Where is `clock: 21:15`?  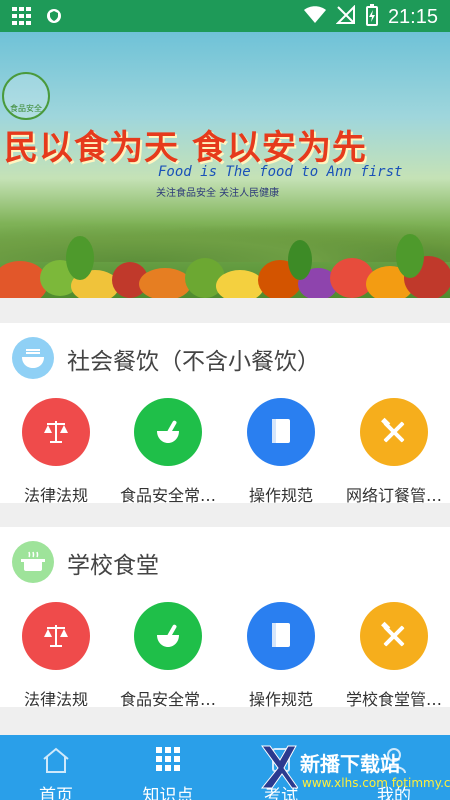
clock: 21:15 is located at coordinates (412, 16).